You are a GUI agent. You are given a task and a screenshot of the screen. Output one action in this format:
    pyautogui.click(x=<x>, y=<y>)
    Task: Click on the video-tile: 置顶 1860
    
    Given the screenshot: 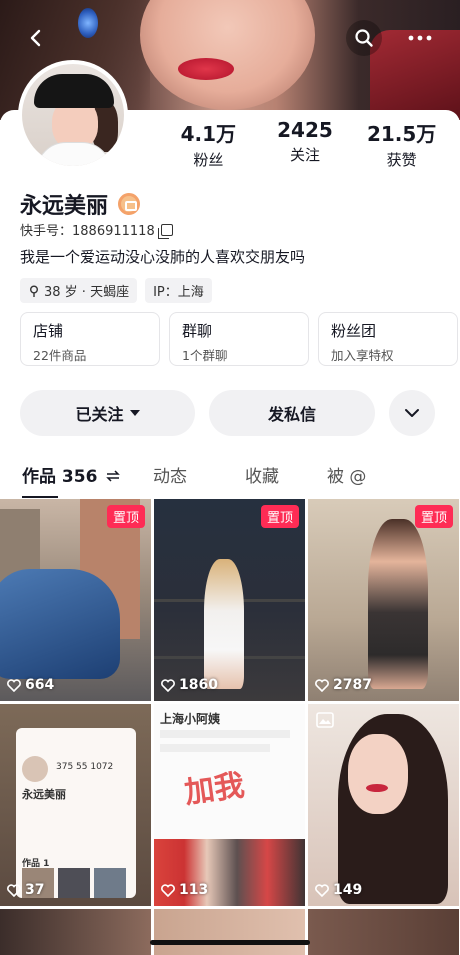 What is the action you would take?
    pyautogui.click(x=229, y=600)
    